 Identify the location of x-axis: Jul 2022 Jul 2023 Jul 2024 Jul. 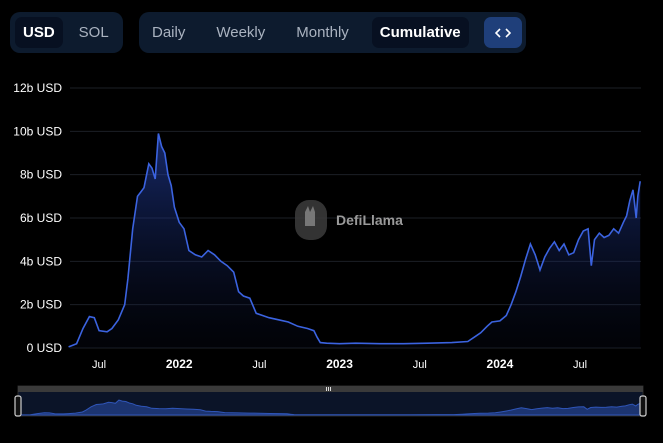
(339, 364).